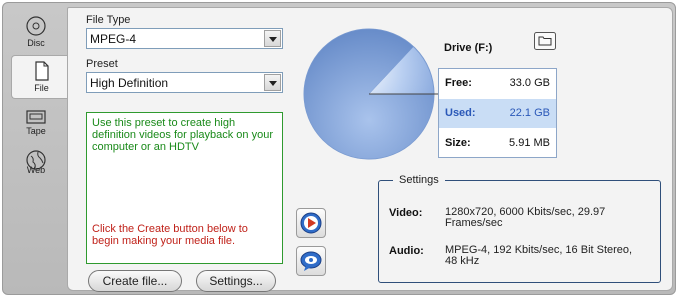  I want to click on preset-select: High Definition, so click(184, 82).